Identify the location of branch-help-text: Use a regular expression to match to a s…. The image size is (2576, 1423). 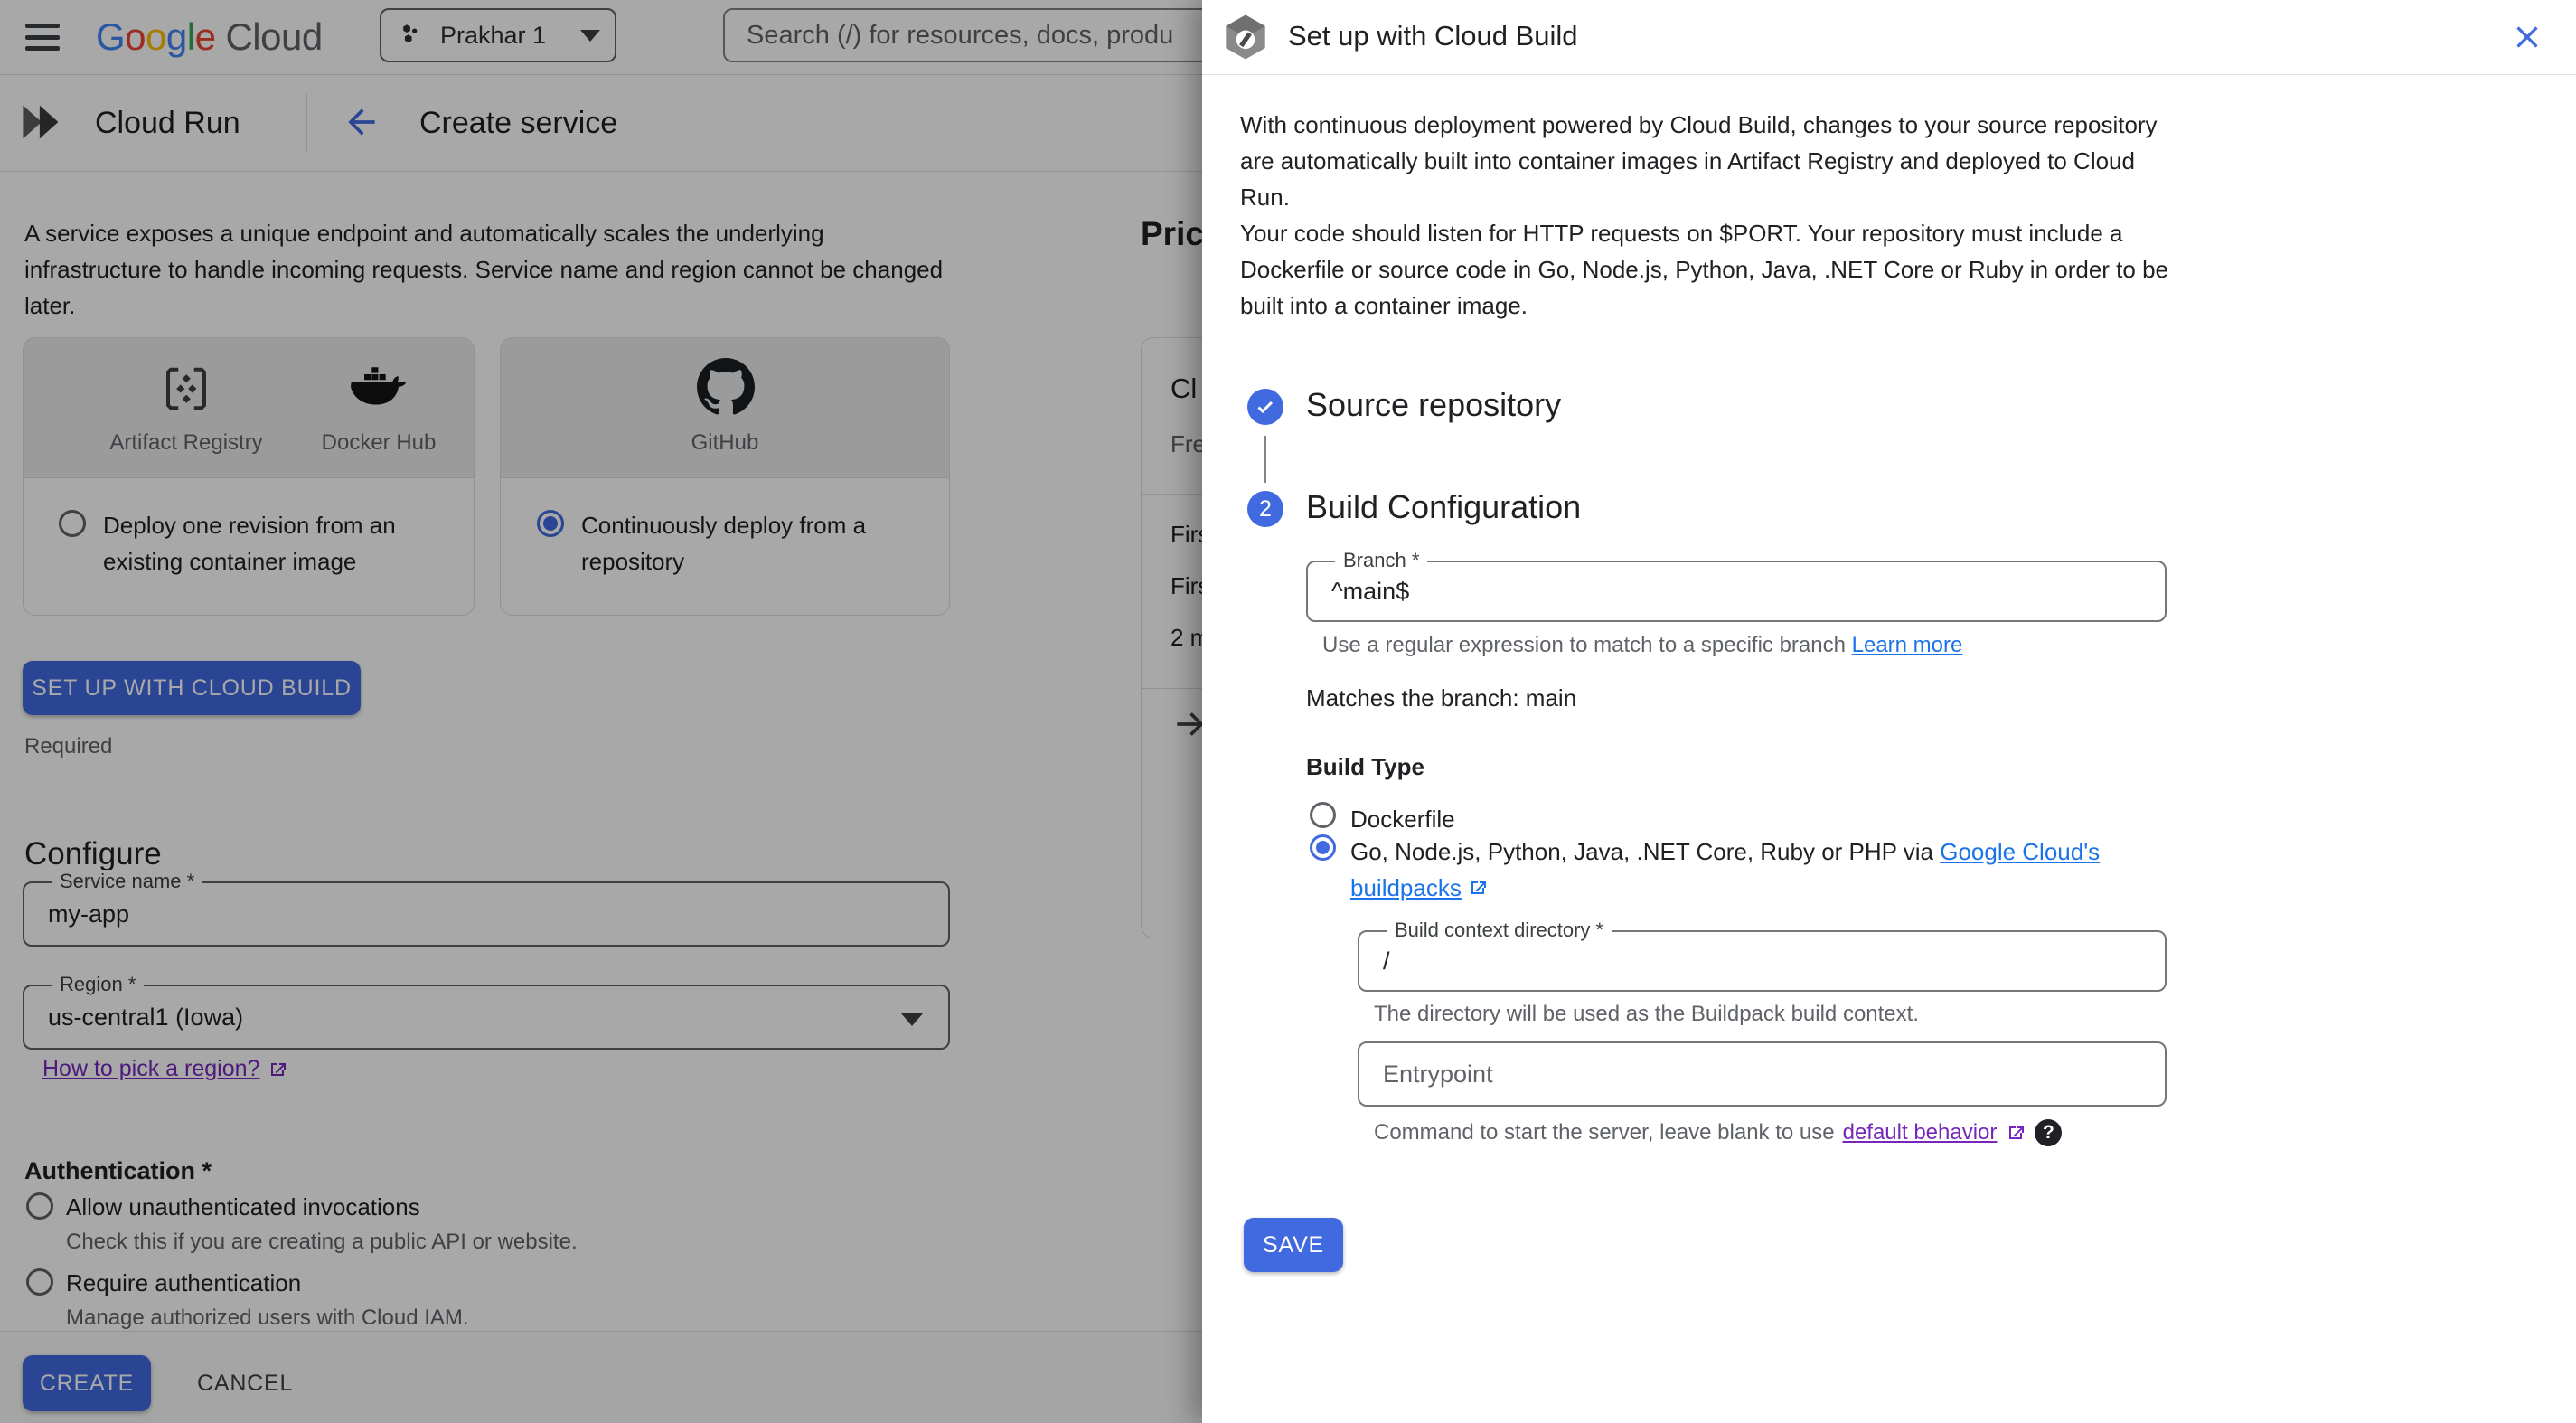
(1587, 645).